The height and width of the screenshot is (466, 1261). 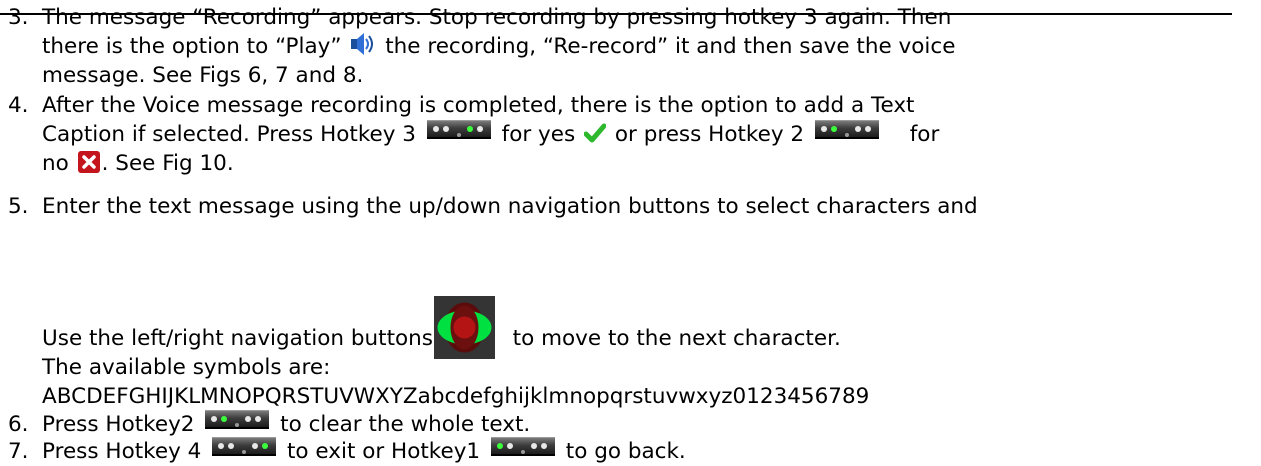 What do you see at coordinates (125, 451) in the screenshot?
I see `item-text: Press Hotkey 4` at bounding box center [125, 451].